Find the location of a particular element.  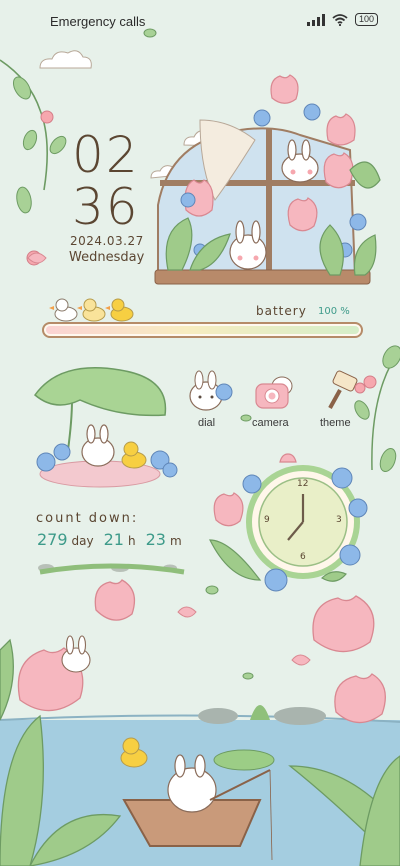

countdown-minutes: 23 is located at coordinates (155, 539).